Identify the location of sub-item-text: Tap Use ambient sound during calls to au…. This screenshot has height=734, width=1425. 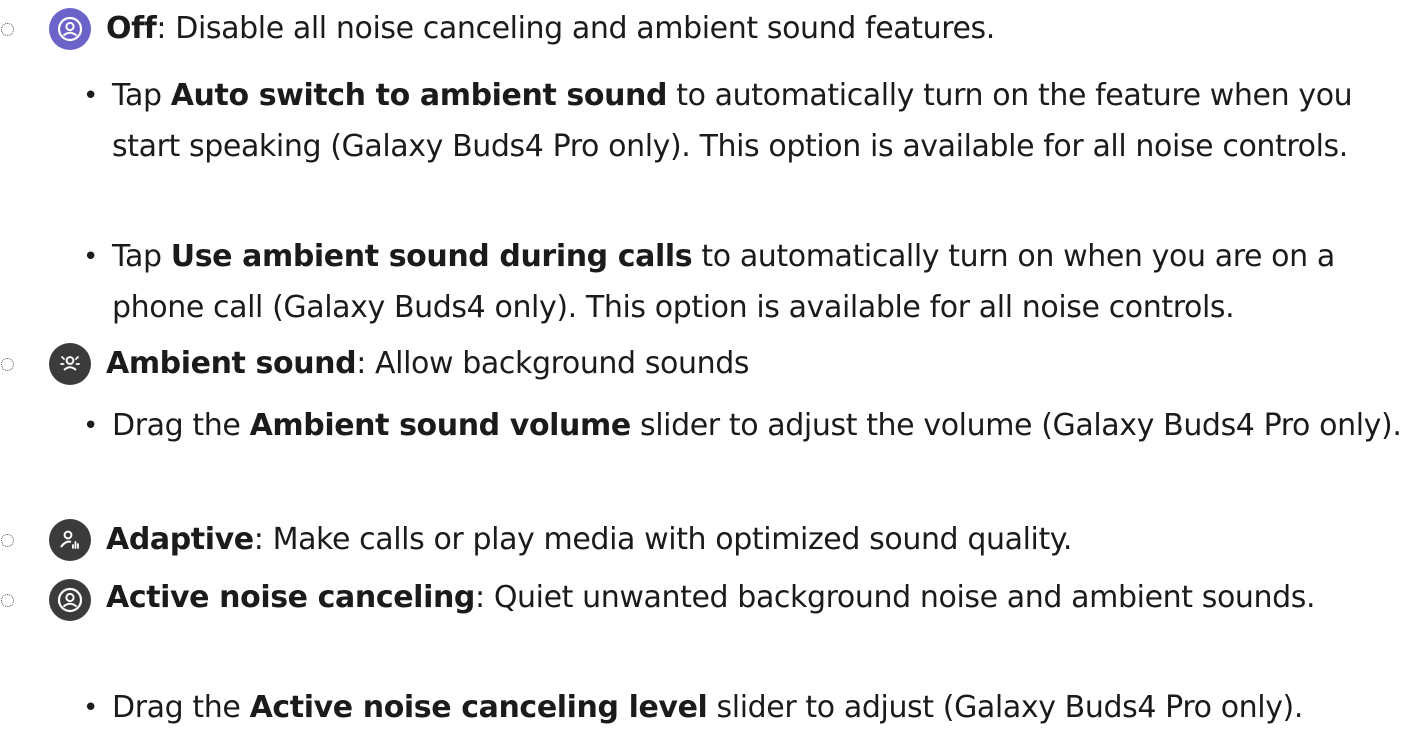
(723, 282).